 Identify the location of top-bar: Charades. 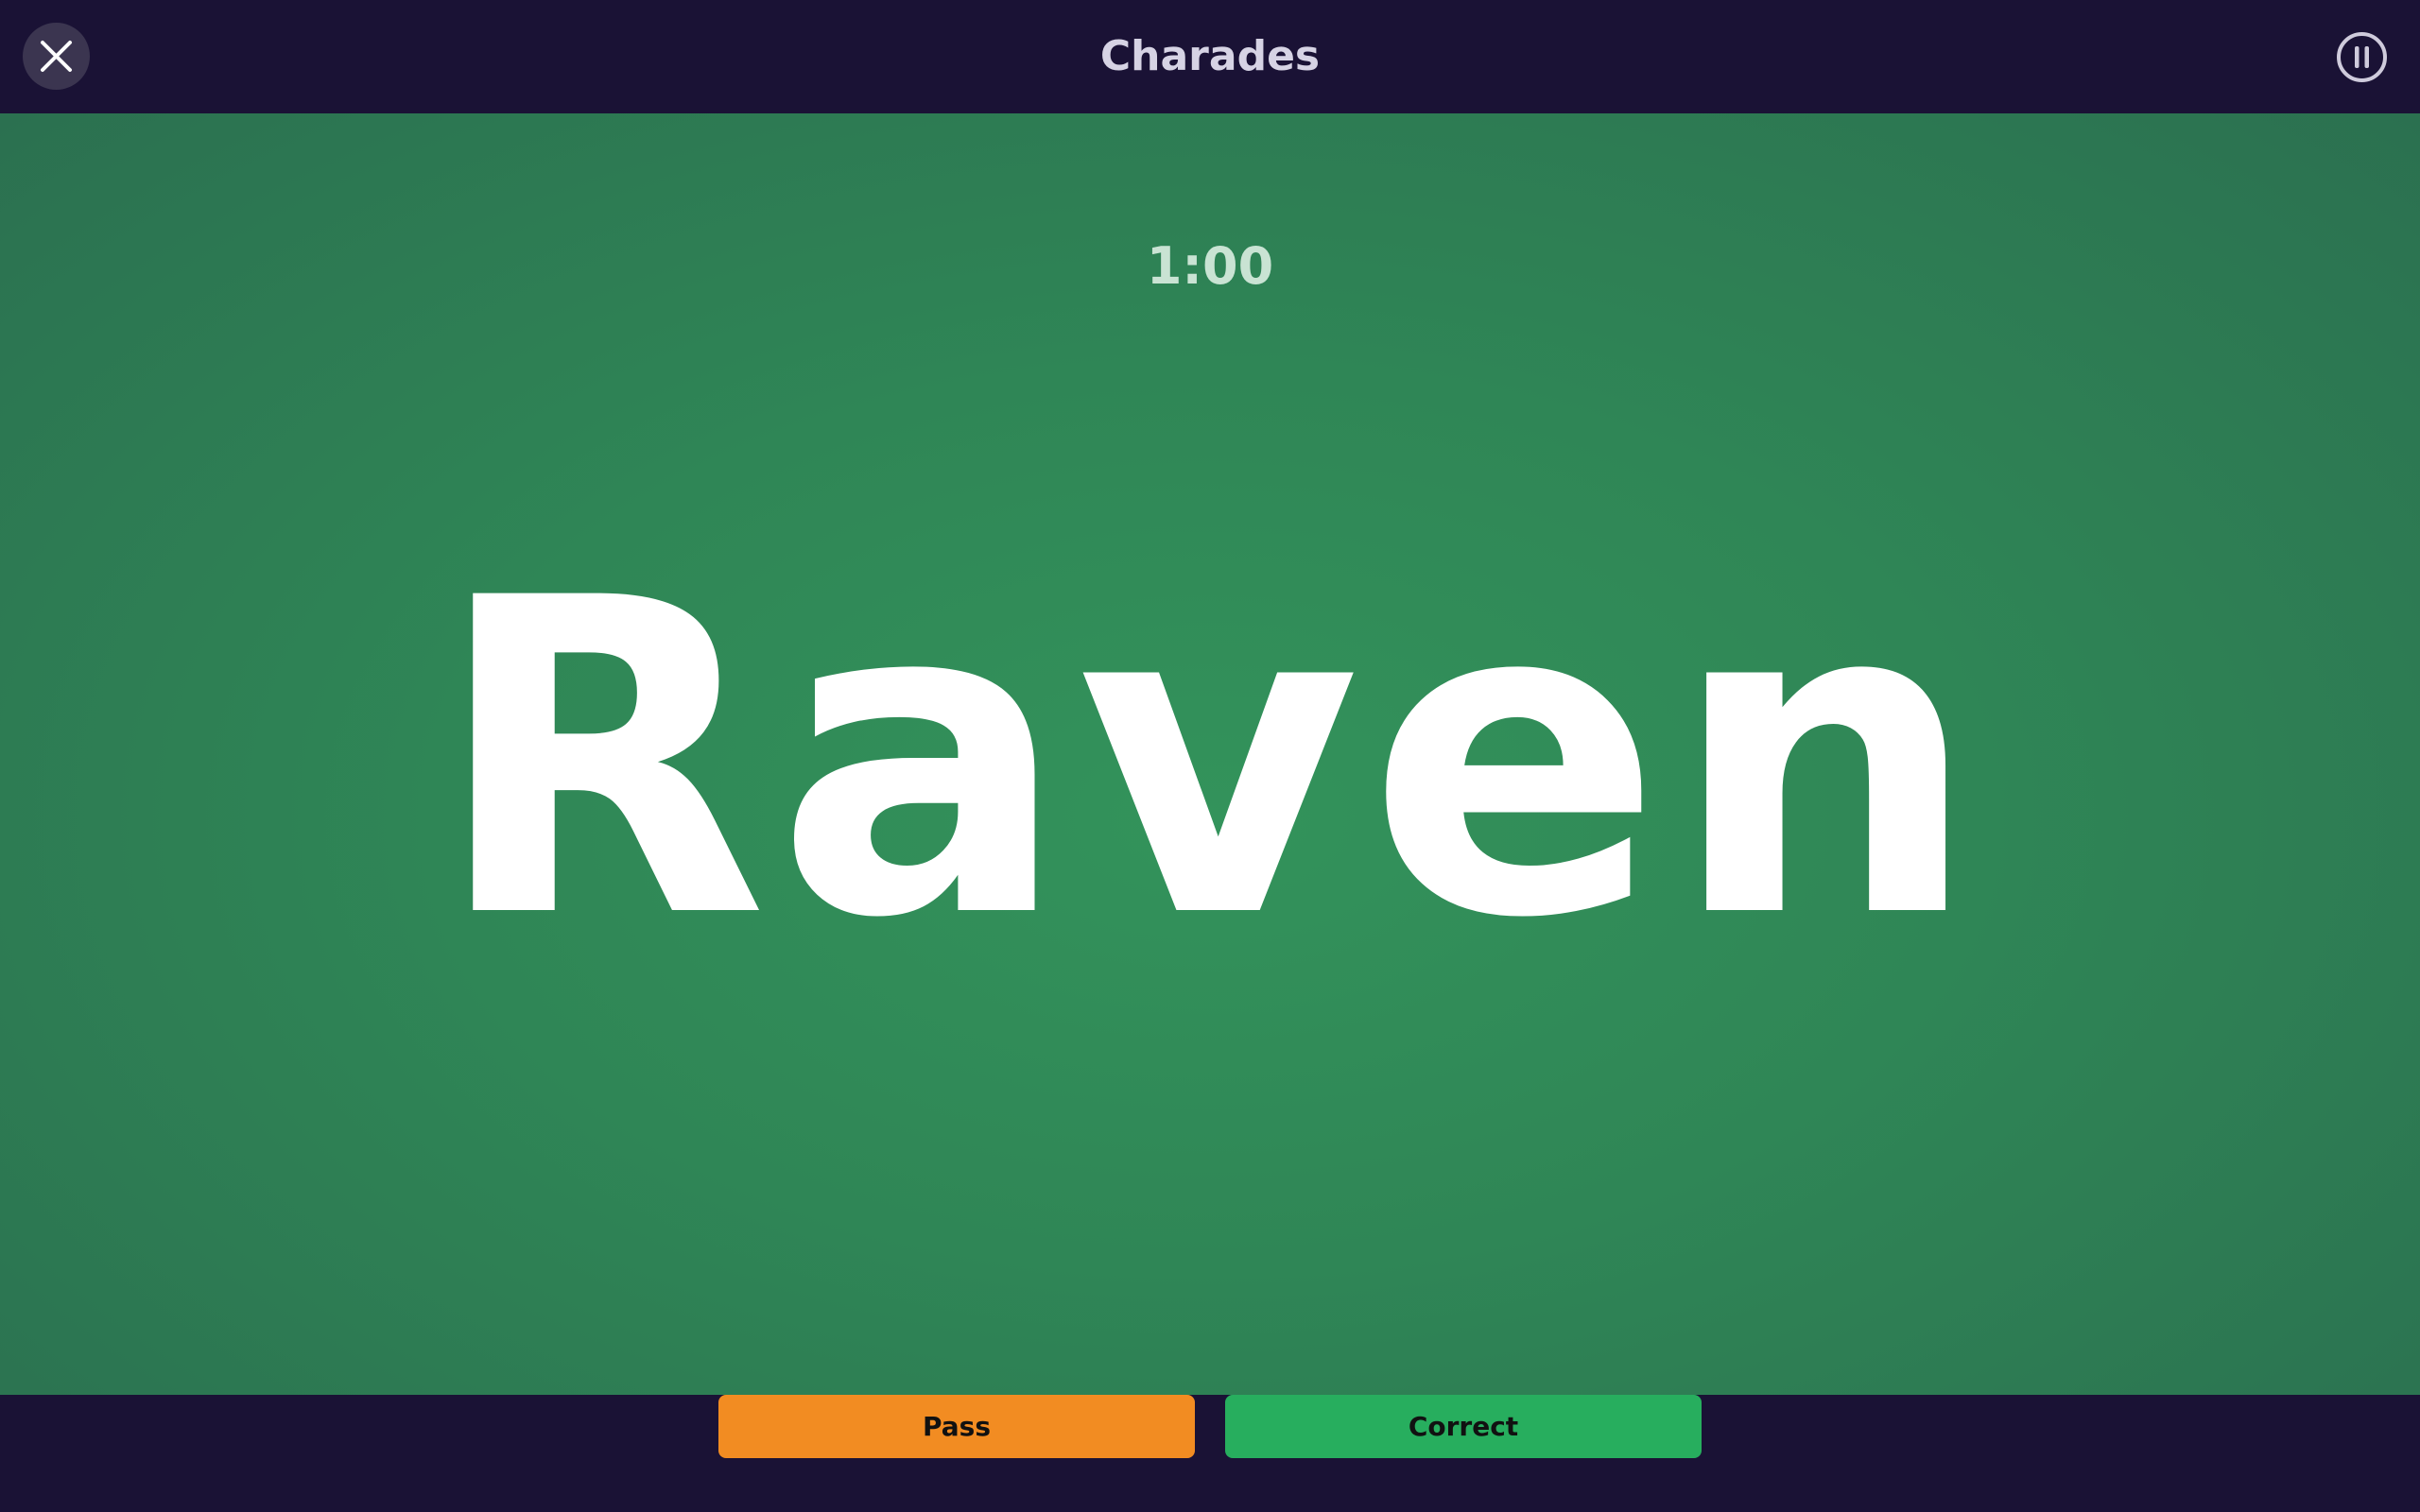
(1210, 56).